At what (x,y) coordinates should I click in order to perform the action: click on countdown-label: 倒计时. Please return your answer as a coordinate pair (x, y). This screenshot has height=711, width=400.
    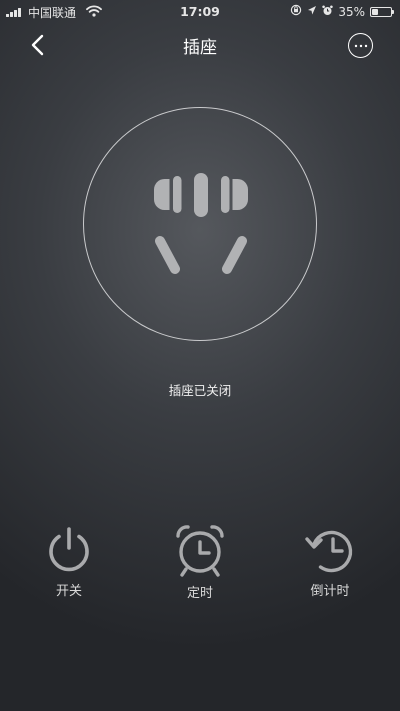
    Looking at the image, I should click on (330, 591).